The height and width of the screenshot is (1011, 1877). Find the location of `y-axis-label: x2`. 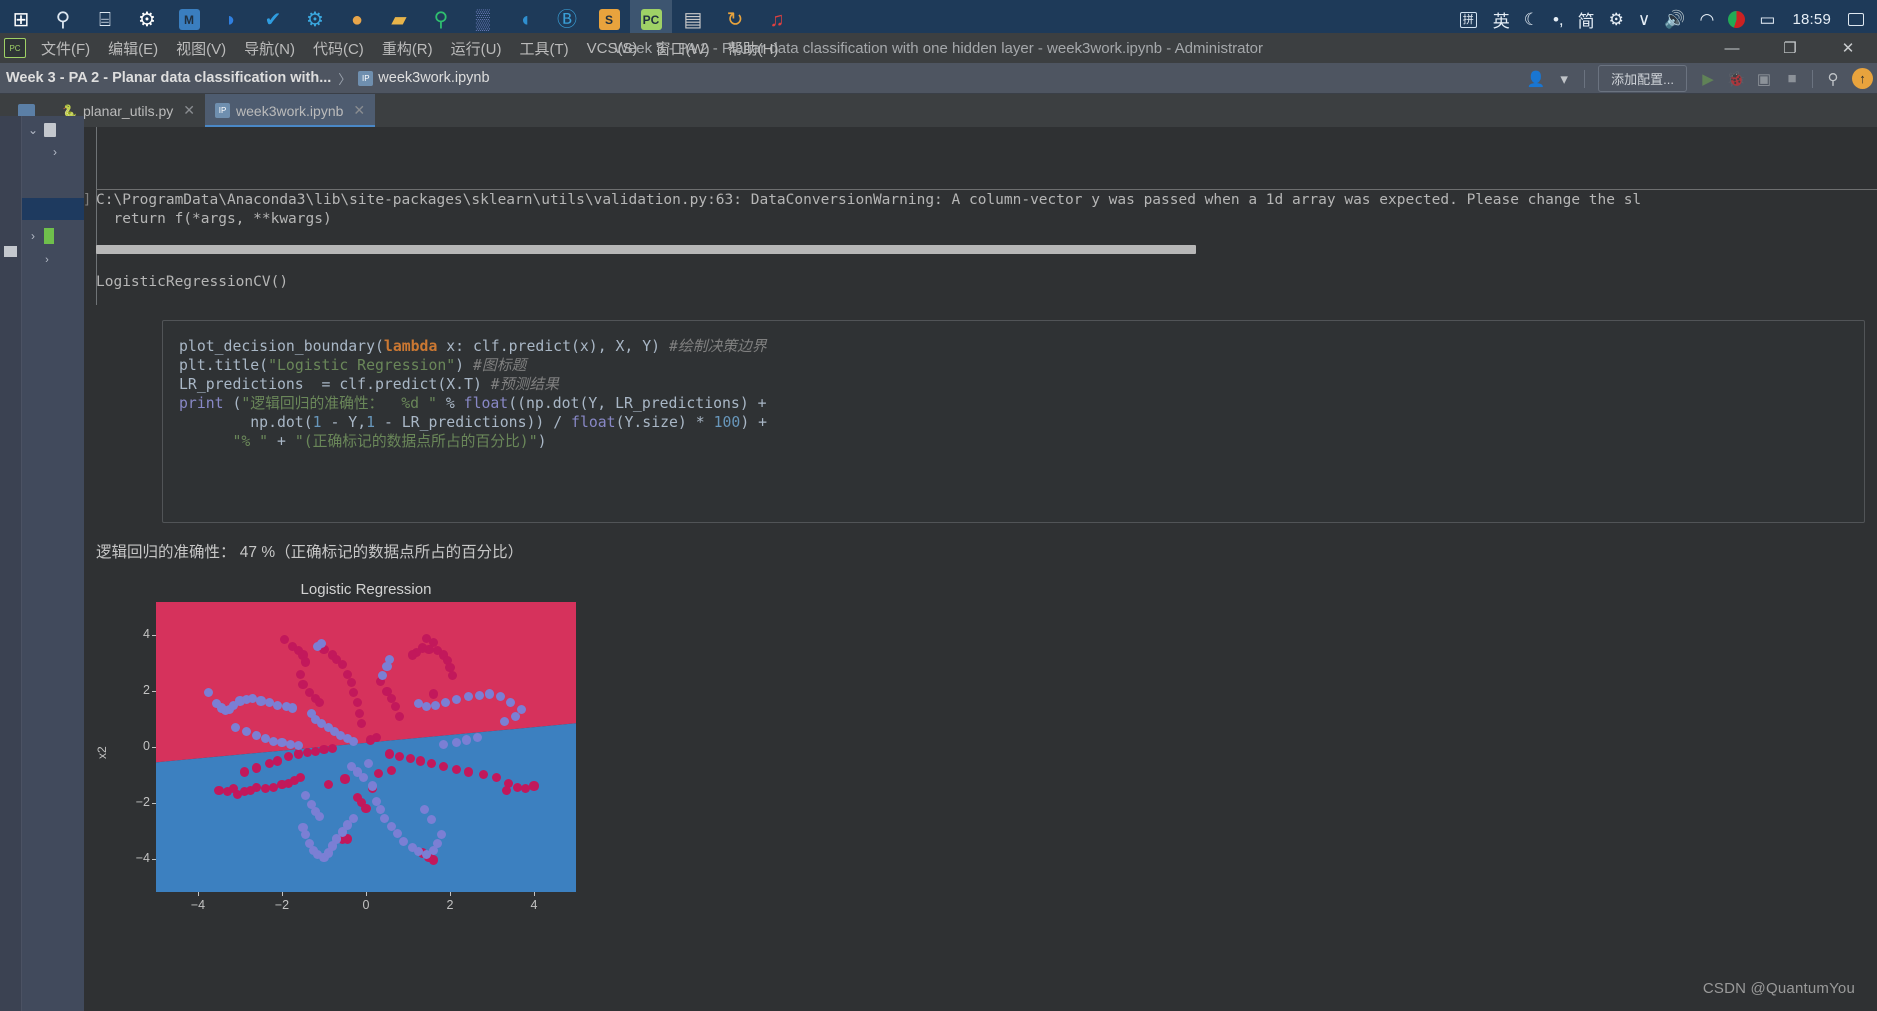

y-axis-label: x2 is located at coordinates (102, 752).